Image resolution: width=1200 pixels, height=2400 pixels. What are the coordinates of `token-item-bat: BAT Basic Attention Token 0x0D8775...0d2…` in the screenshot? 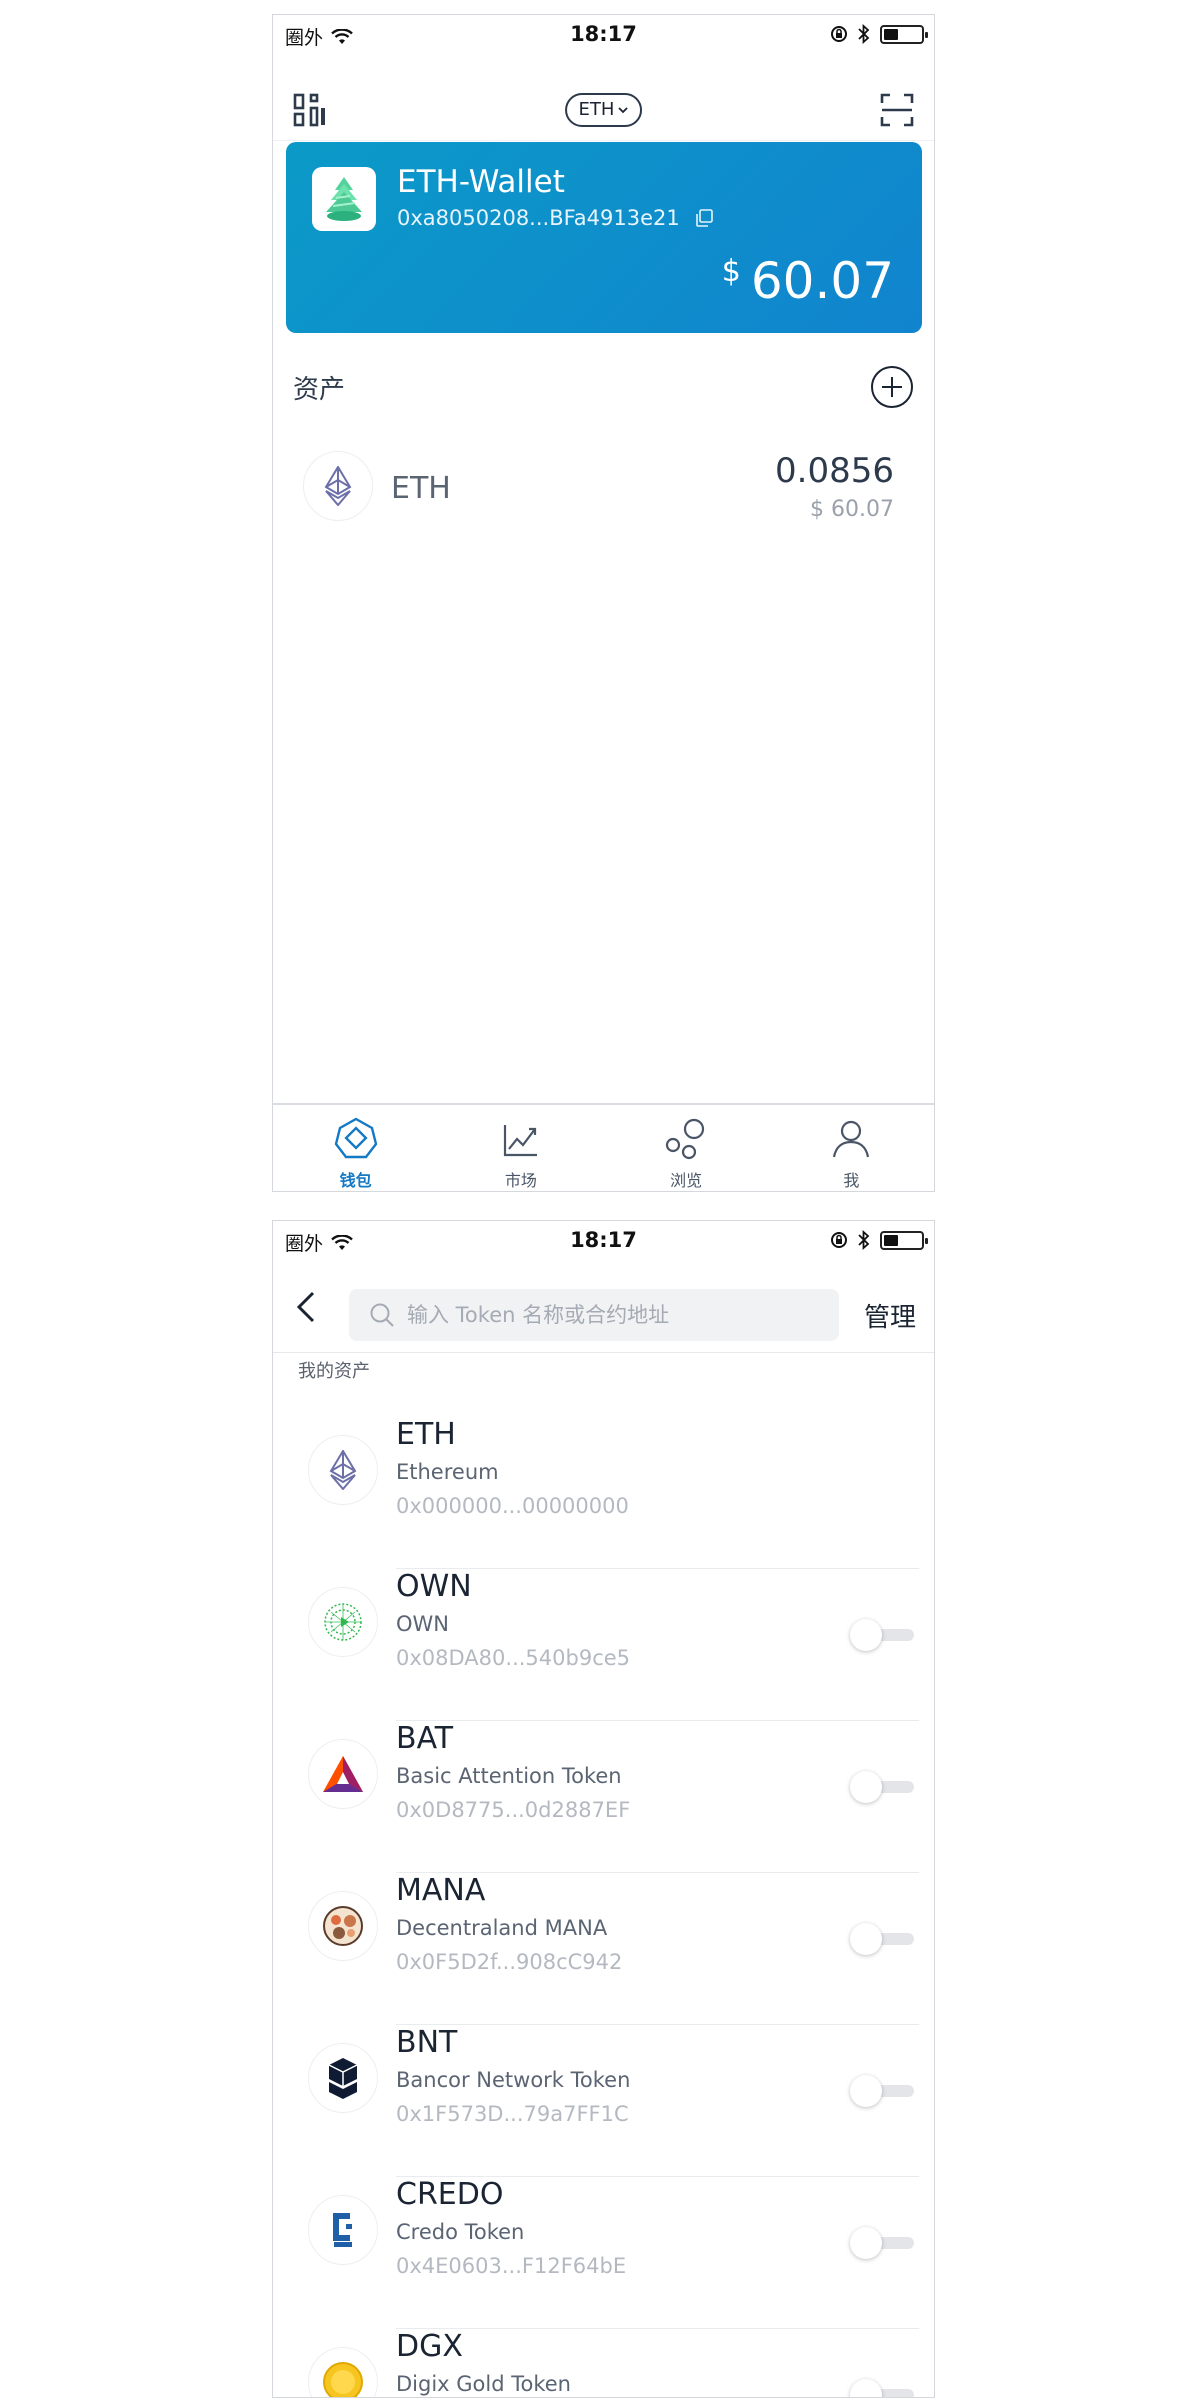 It's located at (603, 1797).